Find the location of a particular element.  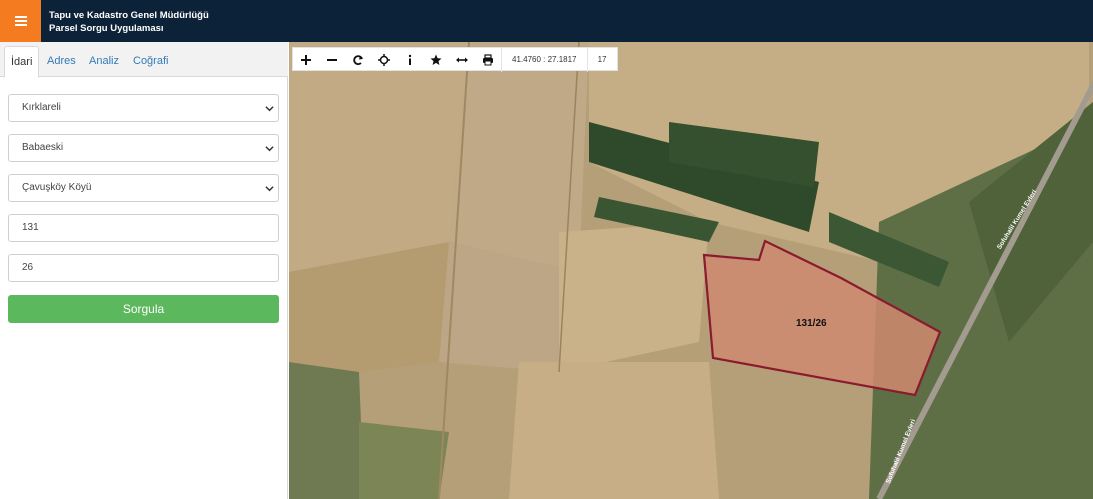

tab-analiz: Analiz is located at coordinates (104, 61).